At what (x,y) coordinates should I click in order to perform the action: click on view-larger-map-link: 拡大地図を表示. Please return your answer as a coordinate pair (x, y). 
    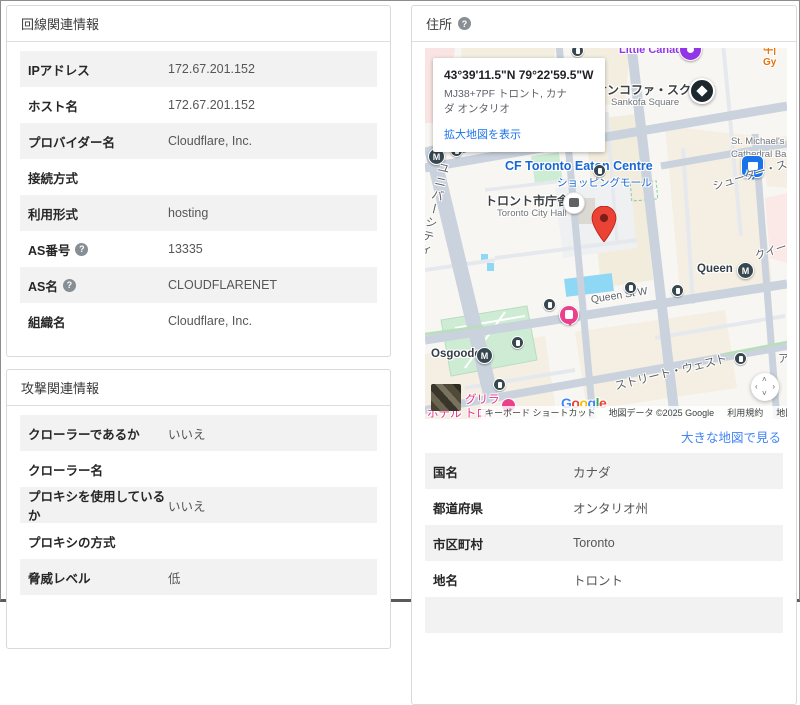
    Looking at the image, I should click on (519, 134).